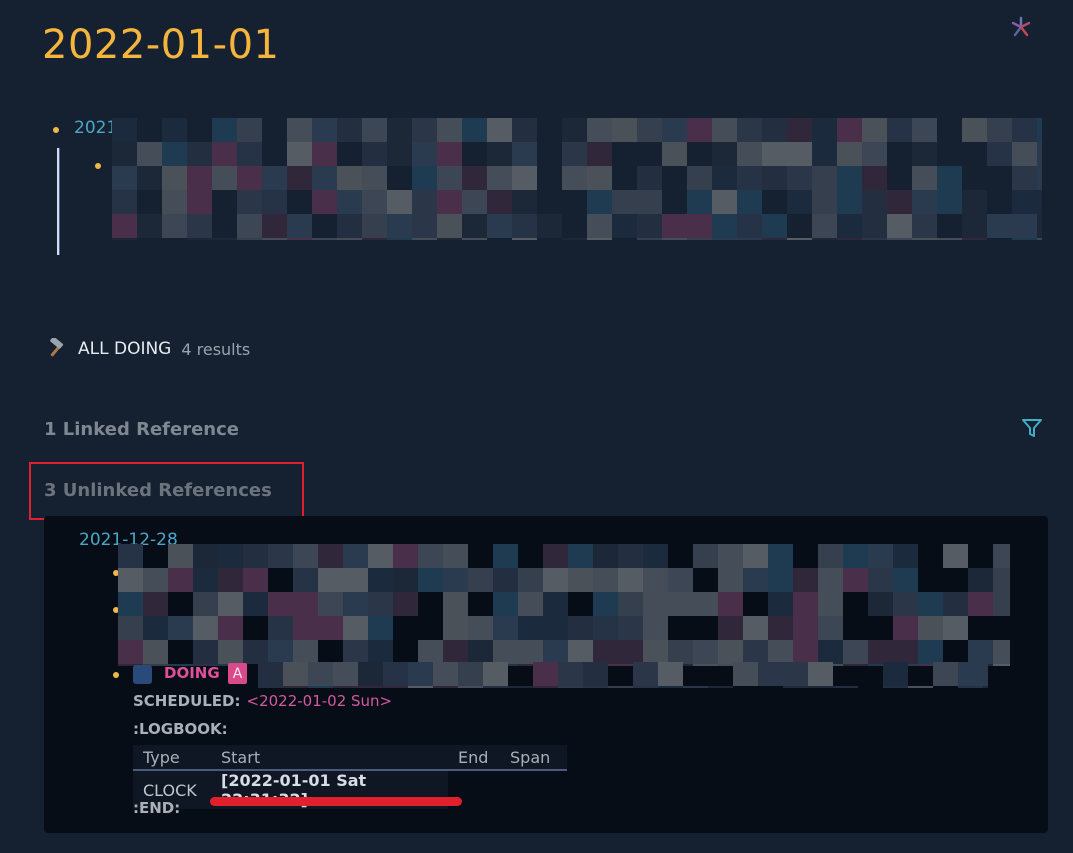 The image size is (1073, 853). I want to click on scheduled-value: <2022-01-02 Sun>, so click(320, 701).